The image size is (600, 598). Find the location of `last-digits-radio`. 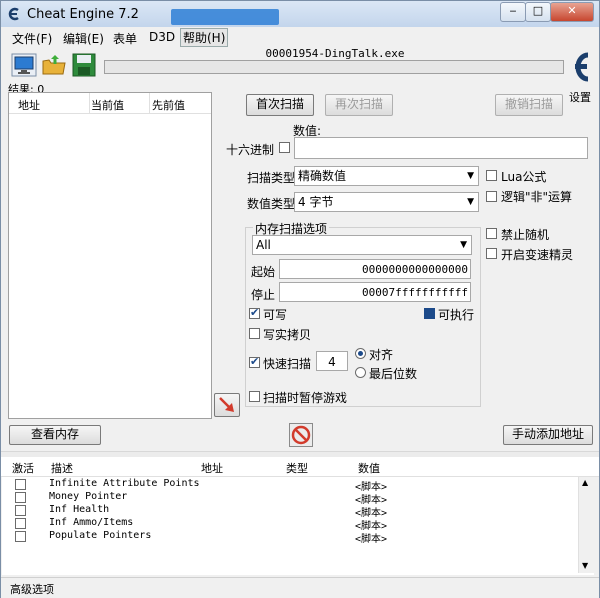

last-digits-radio is located at coordinates (360, 372).